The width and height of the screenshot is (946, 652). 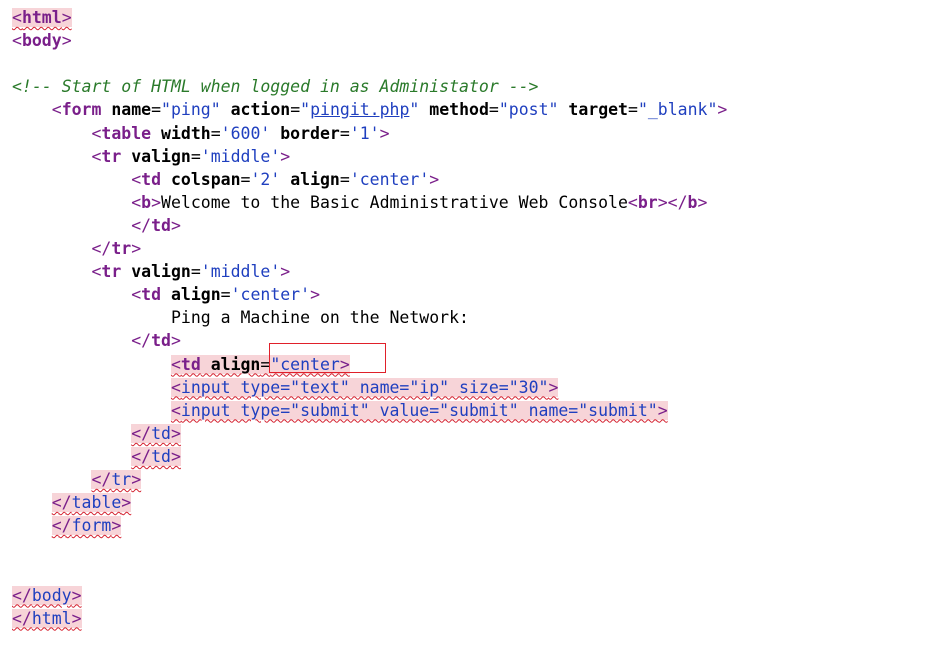 I want to click on code-token: "post", so click(x=528, y=110).